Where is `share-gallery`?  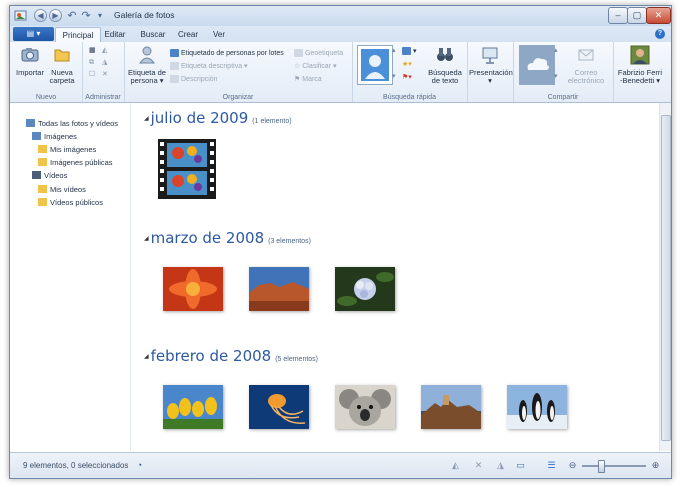 share-gallery is located at coordinates (537, 65).